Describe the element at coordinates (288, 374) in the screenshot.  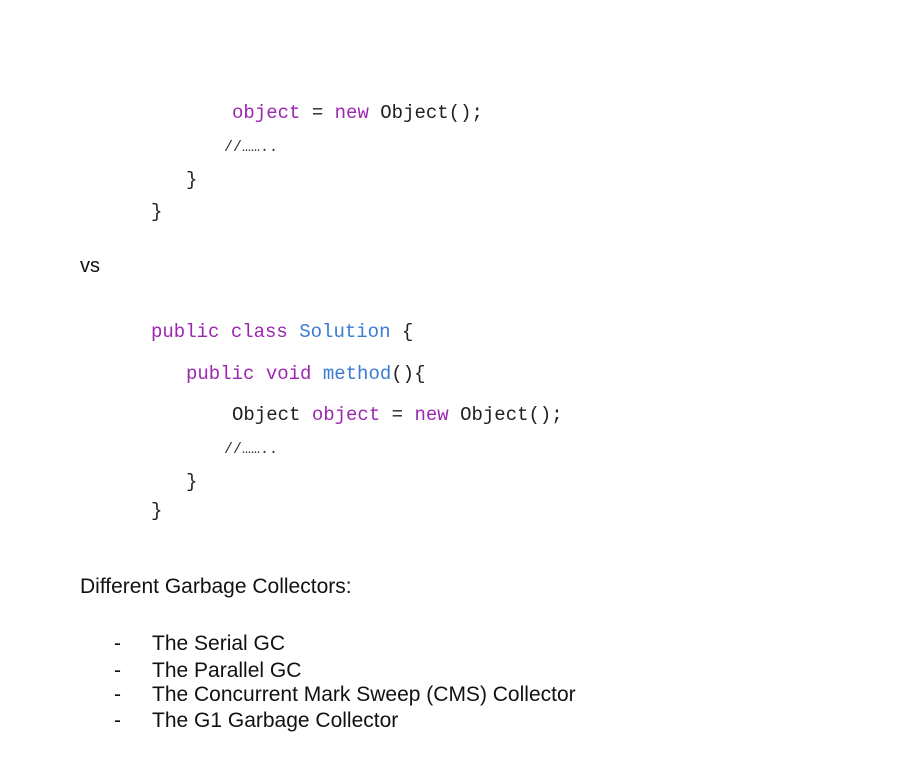
I see `code-keyword-void: void` at that location.